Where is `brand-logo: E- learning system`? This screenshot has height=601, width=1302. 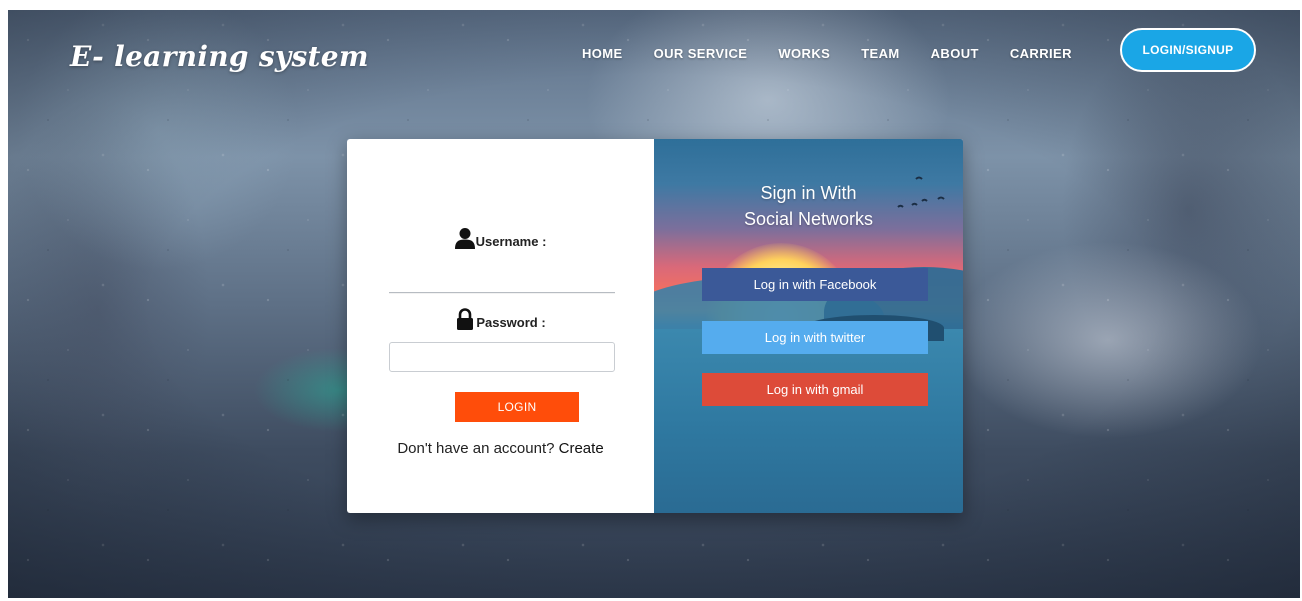 brand-logo: E- learning system is located at coordinates (219, 56).